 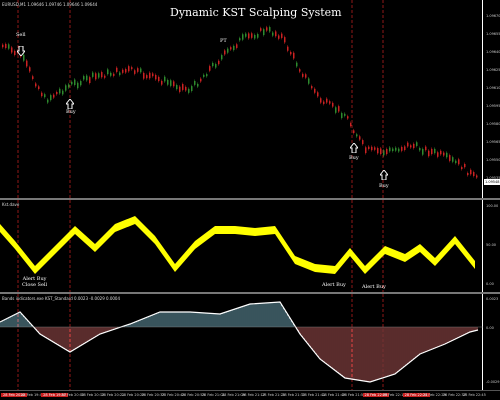 I want to click on price-tick: 1.09565, so click(x=493, y=142).